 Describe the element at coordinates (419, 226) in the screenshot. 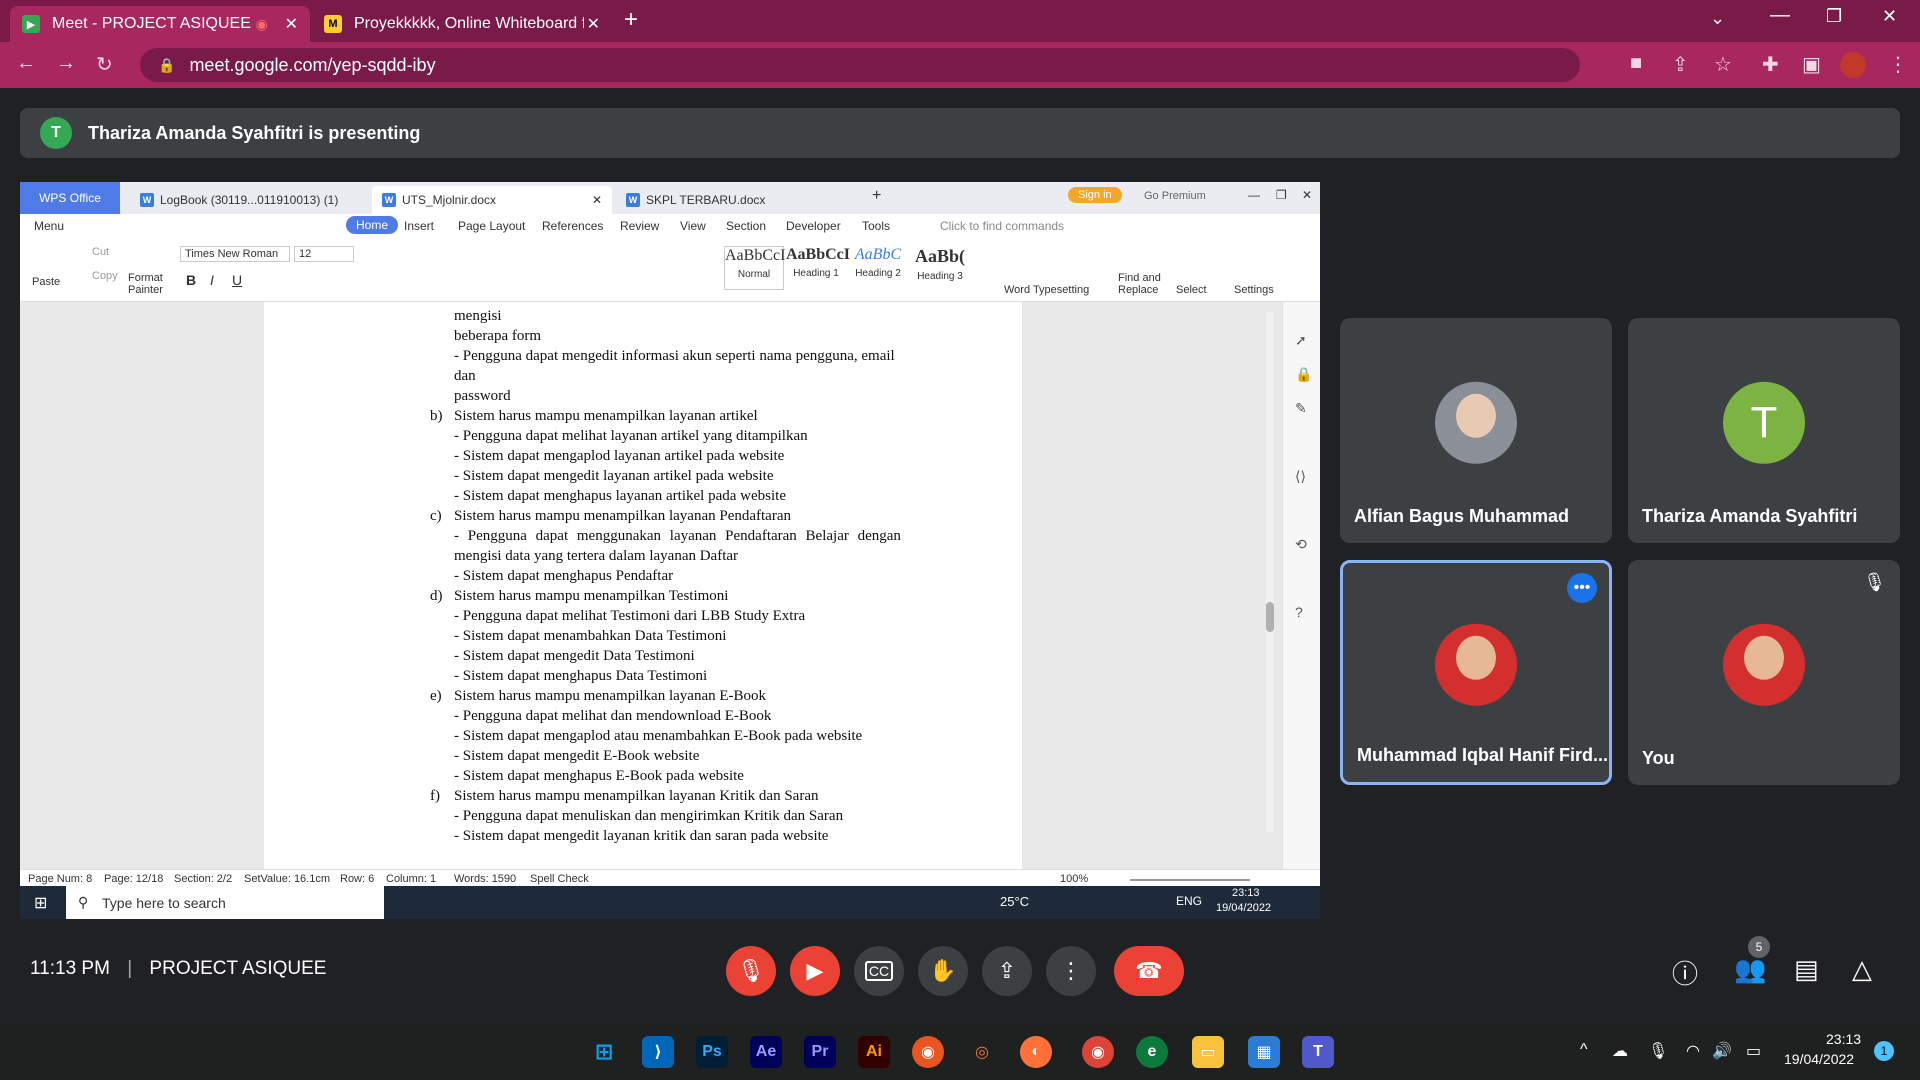

I see `tab-insert: Insert` at that location.